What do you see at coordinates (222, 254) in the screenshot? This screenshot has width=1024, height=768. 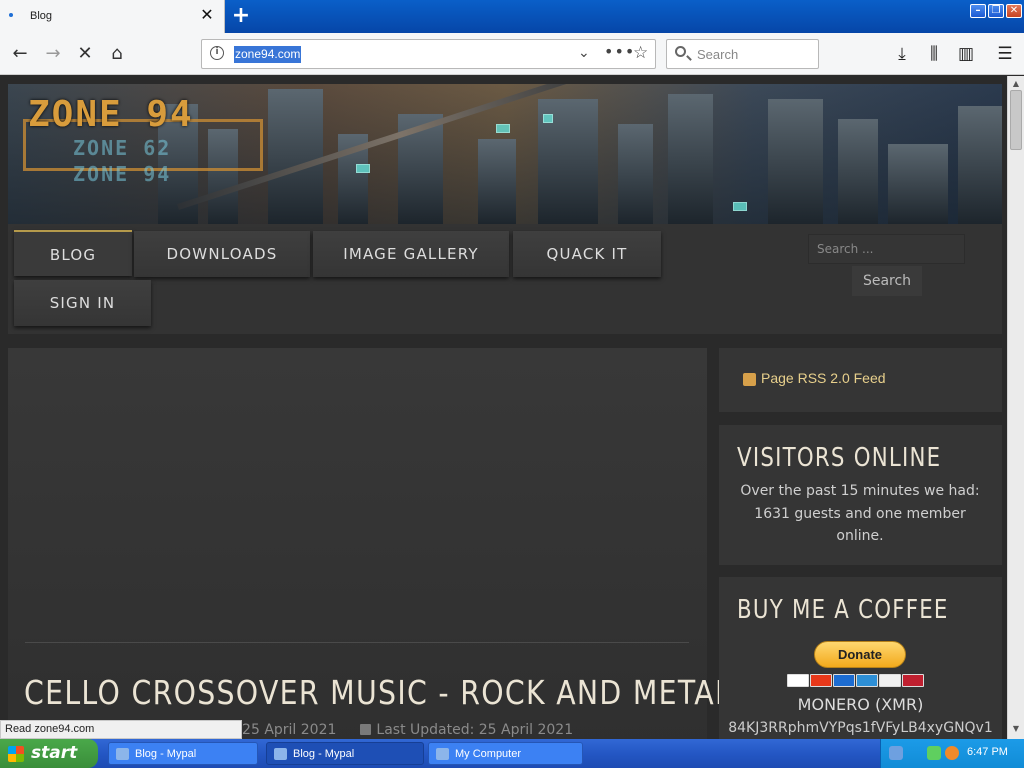 I see `menu-item-downloads: DOWNLOADS` at bounding box center [222, 254].